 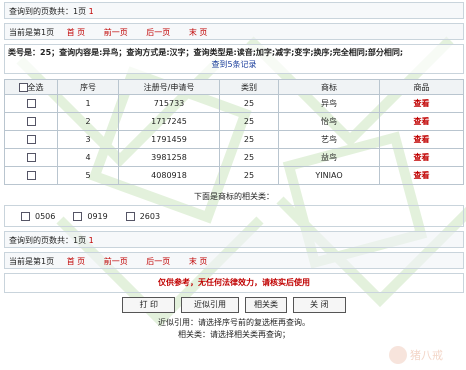 What do you see at coordinates (150, 216) in the screenshot?
I see `related-class-label: 2603` at bounding box center [150, 216].